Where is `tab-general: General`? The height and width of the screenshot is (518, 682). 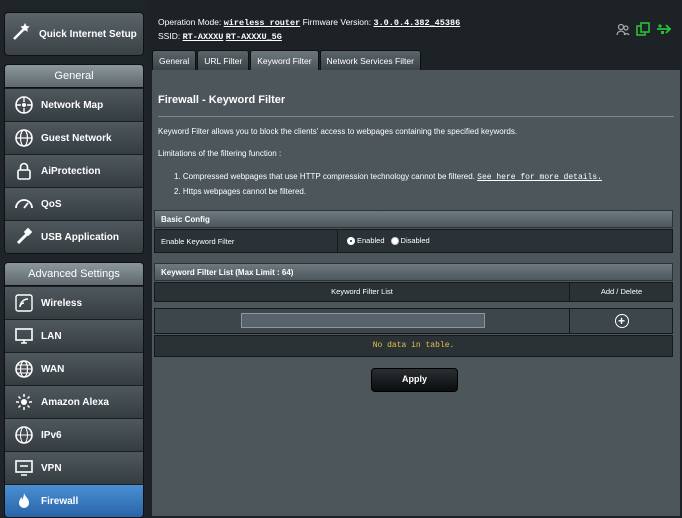 tab-general: General is located at coordinates (174, 60).